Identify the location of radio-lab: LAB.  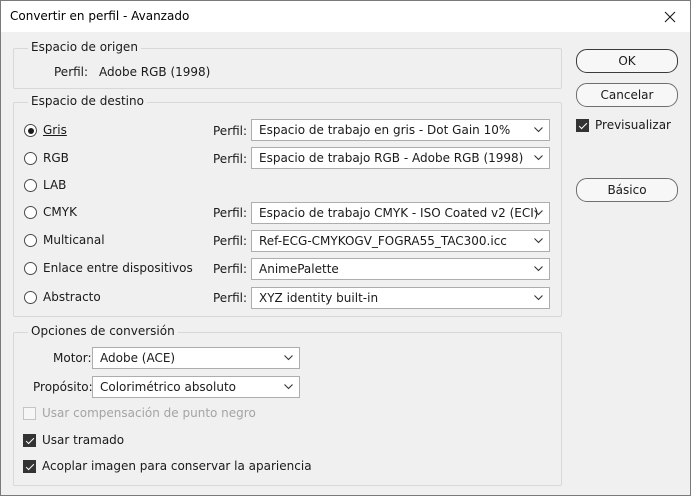
(109, 187).